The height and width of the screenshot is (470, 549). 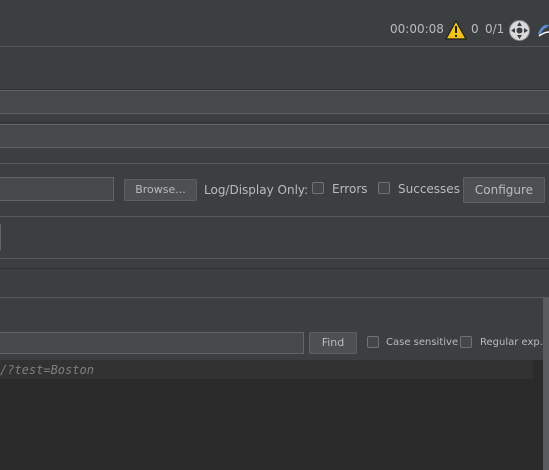 I want to click on elapsed-timer: 00:00:08, so click(x=417, y=29).